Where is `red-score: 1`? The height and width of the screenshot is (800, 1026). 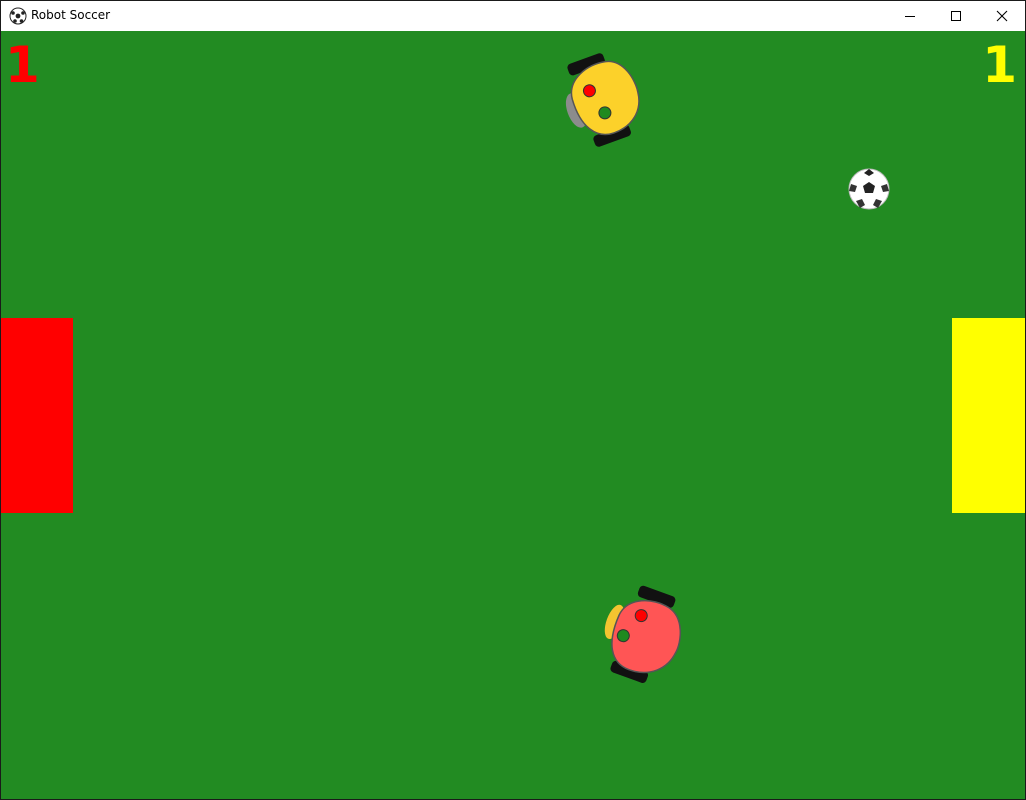 red-score: 1 is located at coordinates (22, 65).